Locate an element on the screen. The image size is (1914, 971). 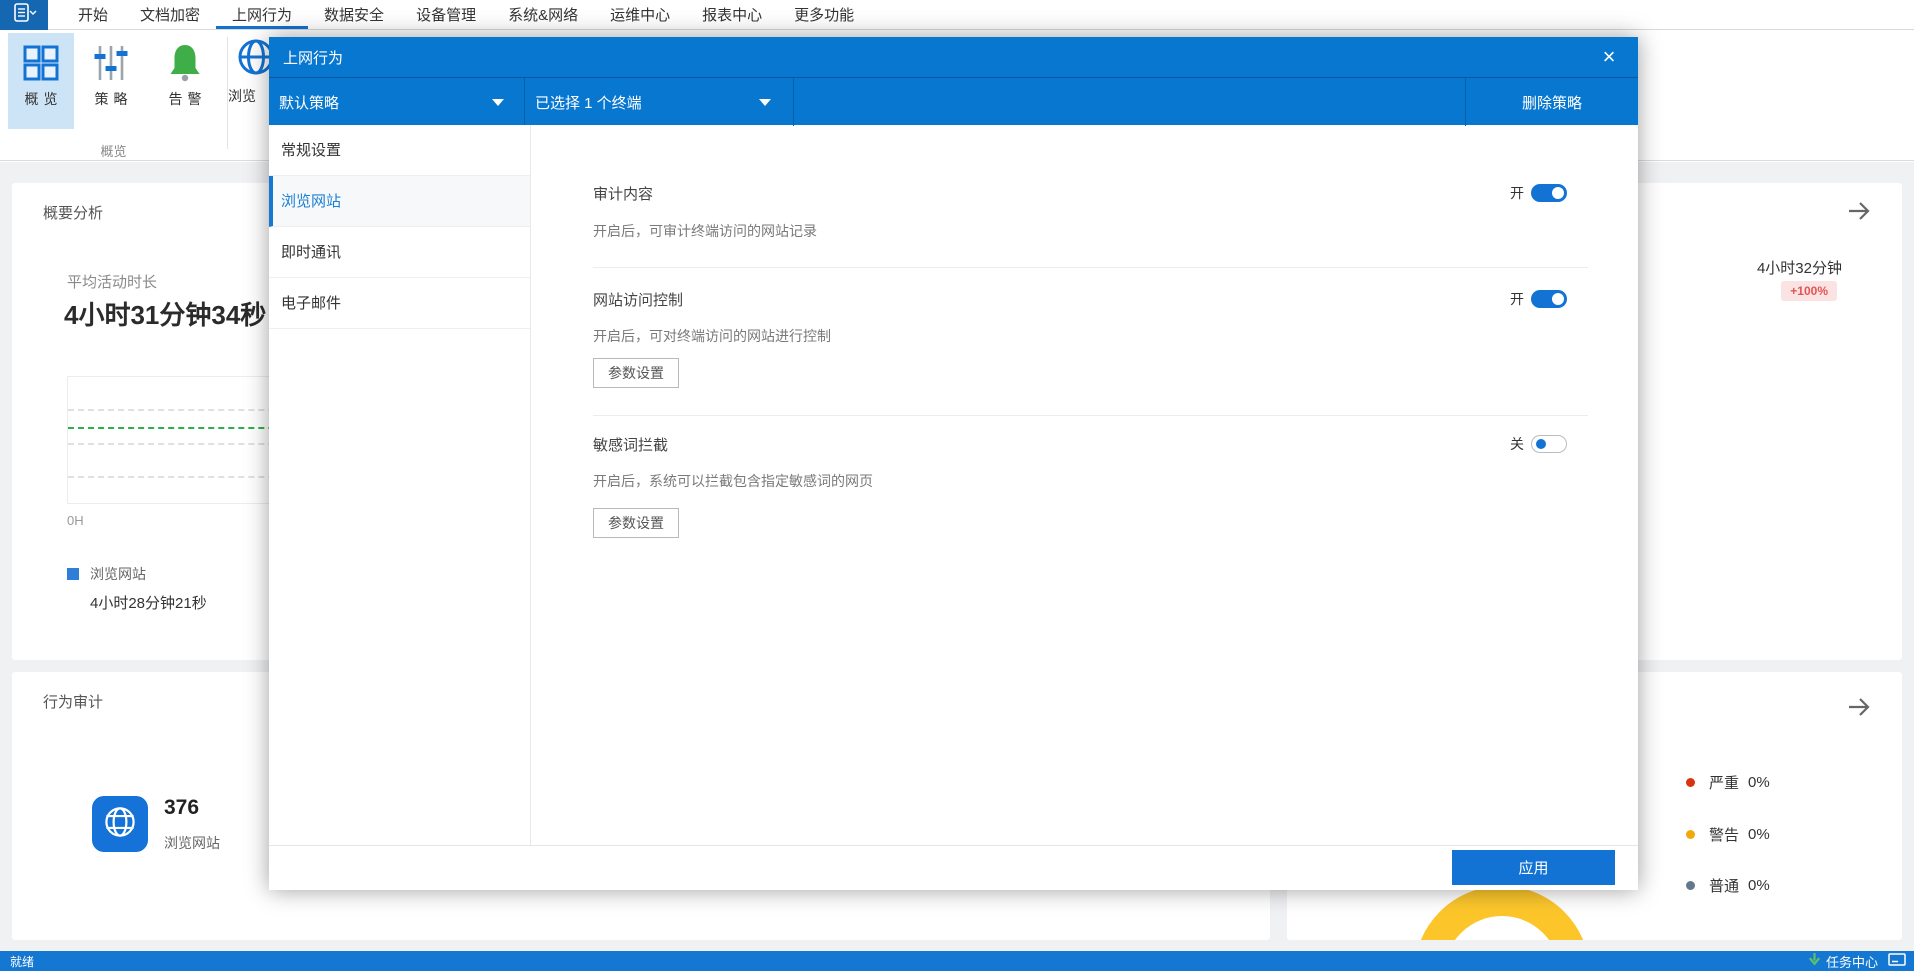
policy-dropdown: 默认策略 is located at coordinates (396, 102).